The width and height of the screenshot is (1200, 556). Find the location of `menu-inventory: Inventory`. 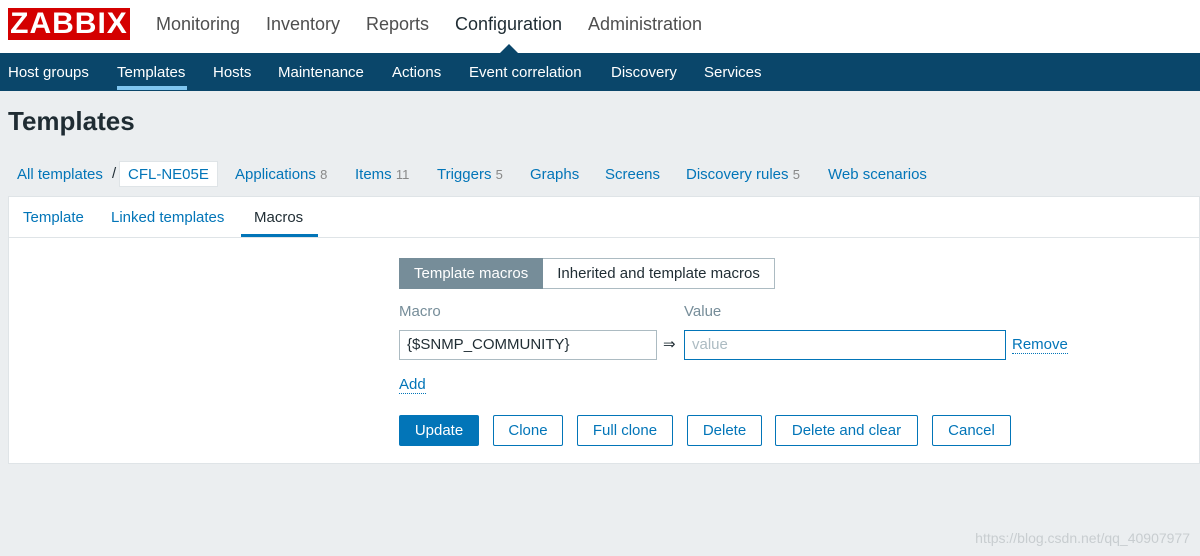

menu-inventory: Inventory is located at coordinates (303, 24).